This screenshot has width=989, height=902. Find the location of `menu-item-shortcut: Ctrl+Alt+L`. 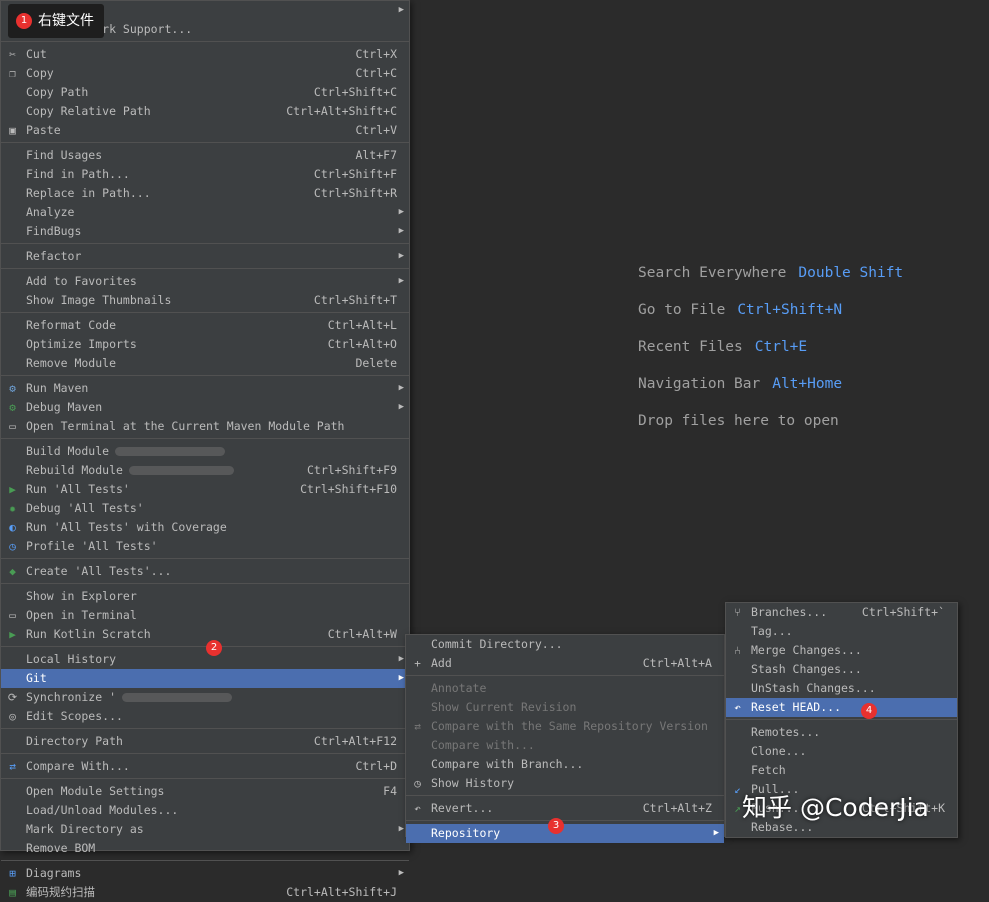

menu-item-shortcut: Ctrl+Alt+L is located at coordinates (362, 325).